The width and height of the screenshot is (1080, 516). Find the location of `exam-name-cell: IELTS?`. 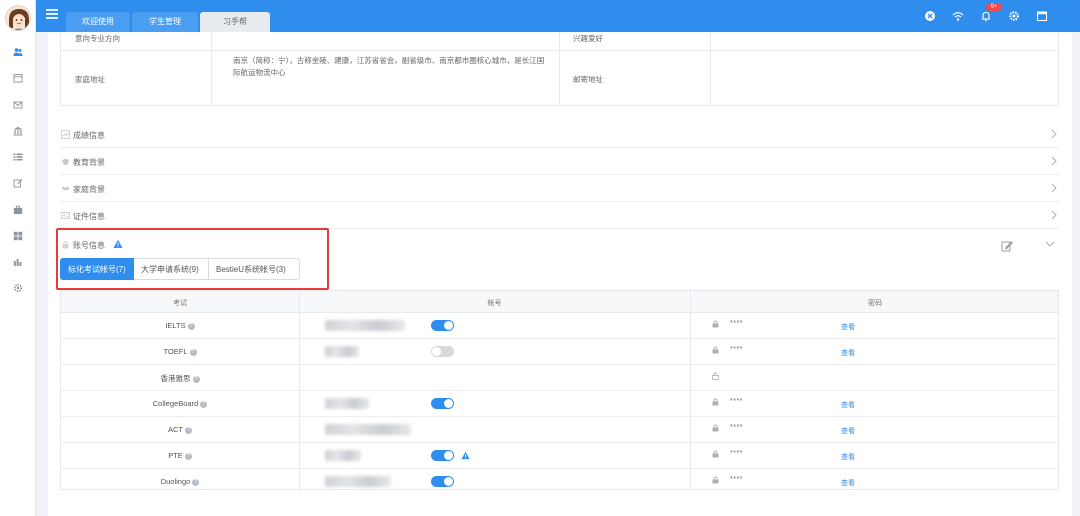

exam-name-cell: IELTS? is located at coordinates (180, 325).